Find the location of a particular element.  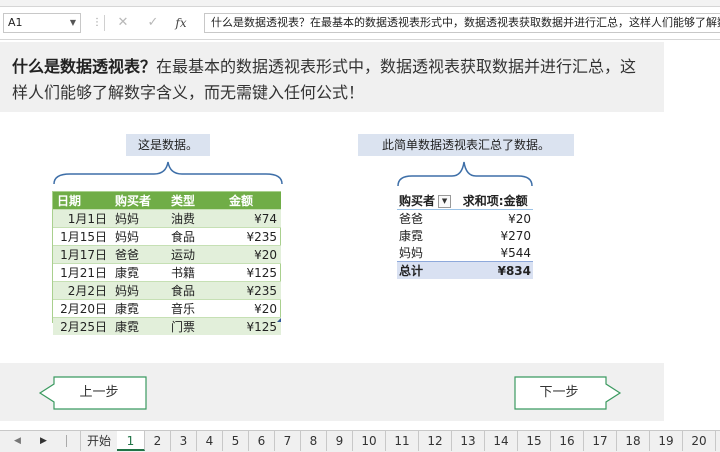

previous-button-label: 上一步 is located at coordinates (99, 393).